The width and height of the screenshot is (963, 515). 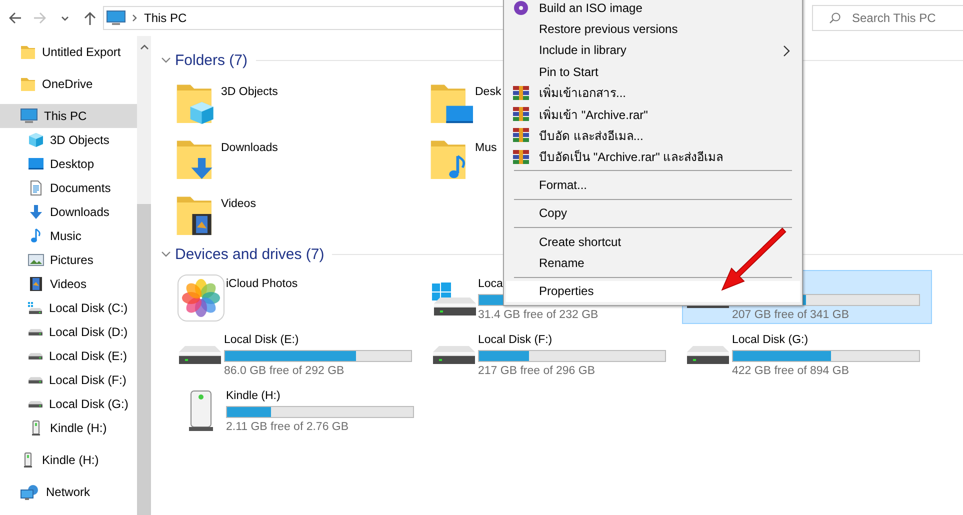 What do you see at coordinates (68, 52) in the screenshot?
I see `sidebar-item: Untitled Export` at bounding box center [68, 52].